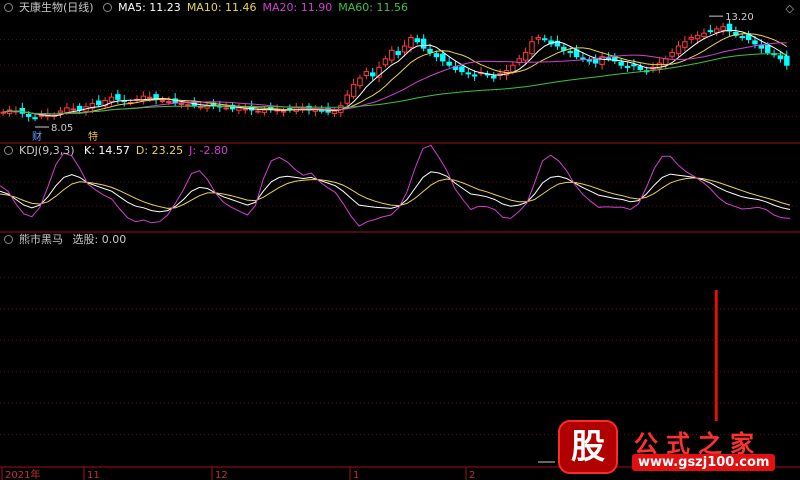 Image resolution: width=800 pixels, height=480 pixels. I want to click on watermark-url: www.gszj100.com, so click(704, 462).